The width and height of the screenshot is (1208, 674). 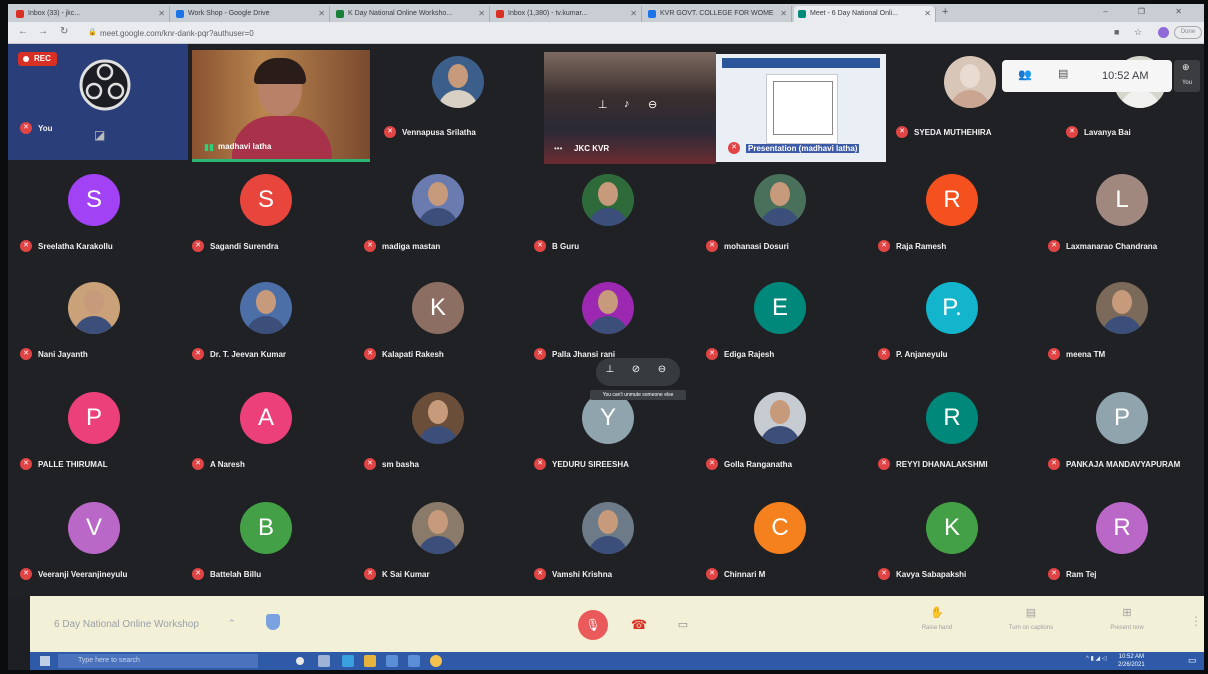 I want to click on file-explorer-icon, so click(x=370, y=661).